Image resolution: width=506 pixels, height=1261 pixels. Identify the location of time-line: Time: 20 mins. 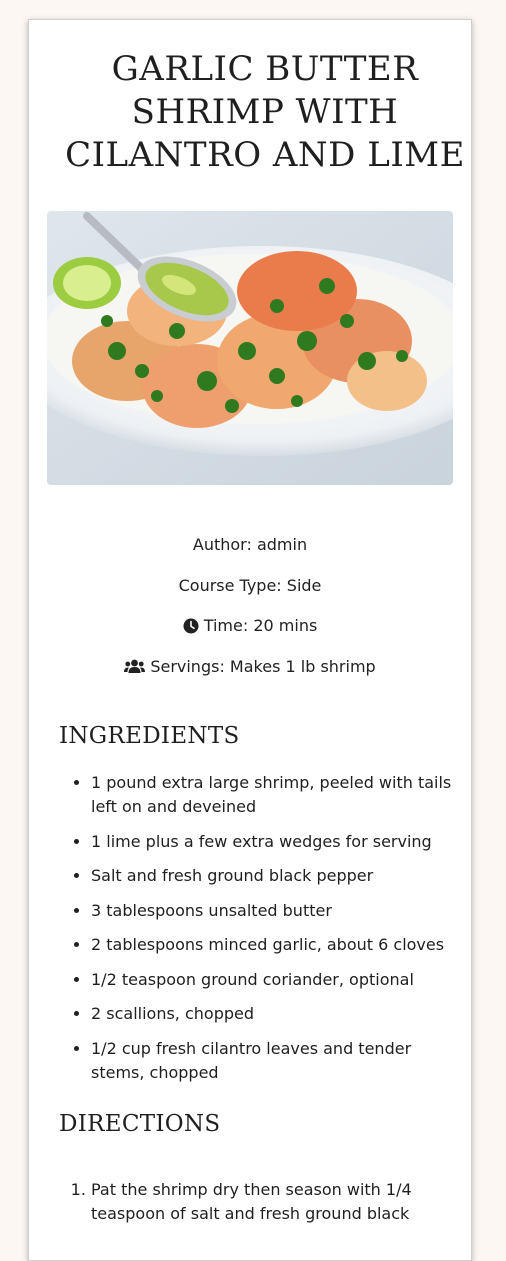
(250, 626).